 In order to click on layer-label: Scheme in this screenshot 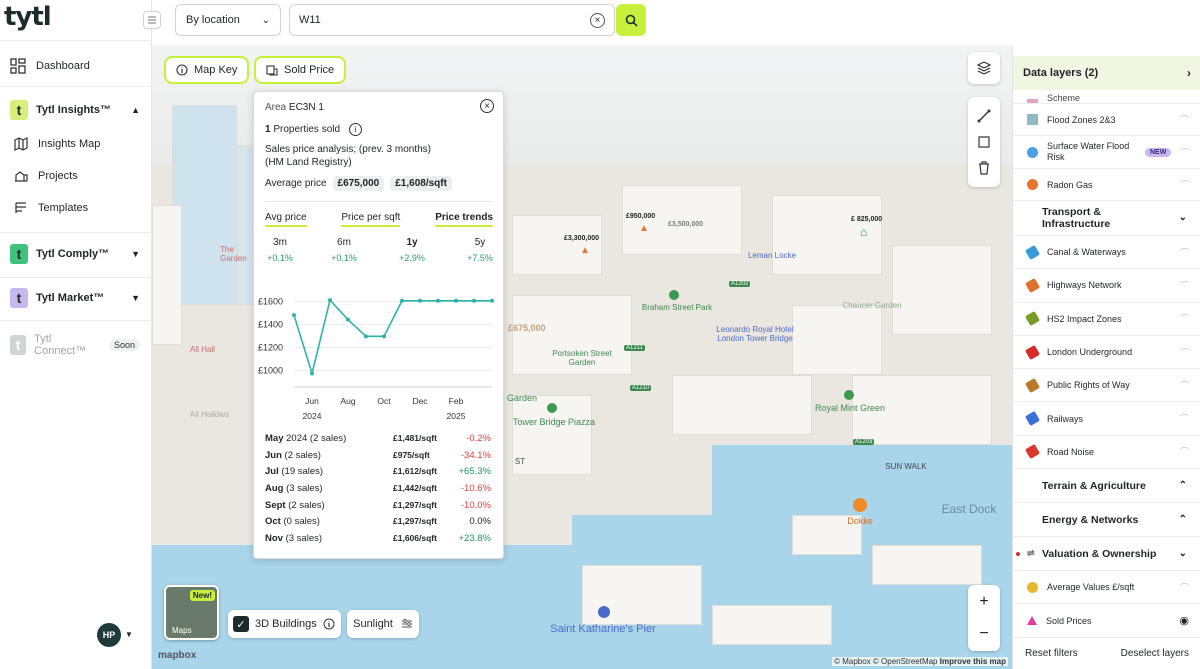, I will do `click(1064, 98)`.